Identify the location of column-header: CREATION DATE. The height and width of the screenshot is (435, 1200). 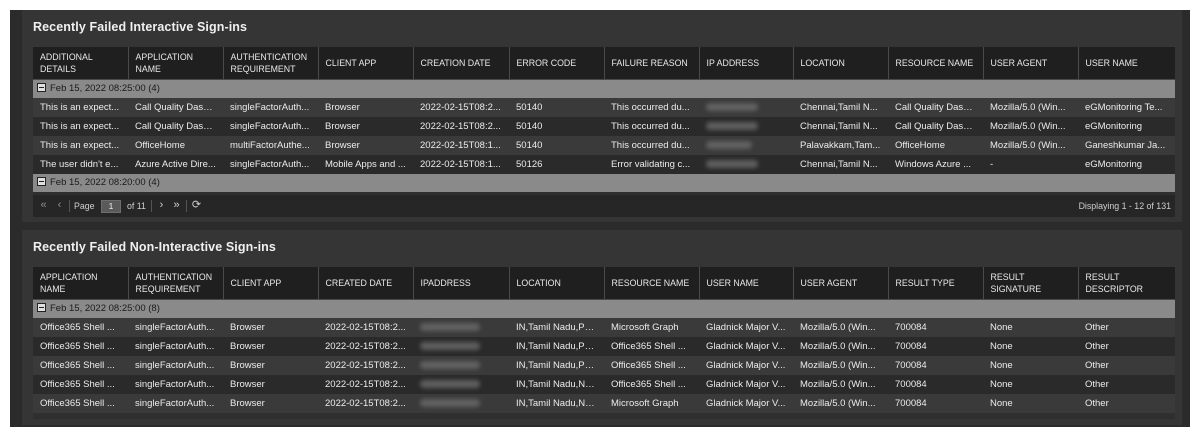
(461, 63).